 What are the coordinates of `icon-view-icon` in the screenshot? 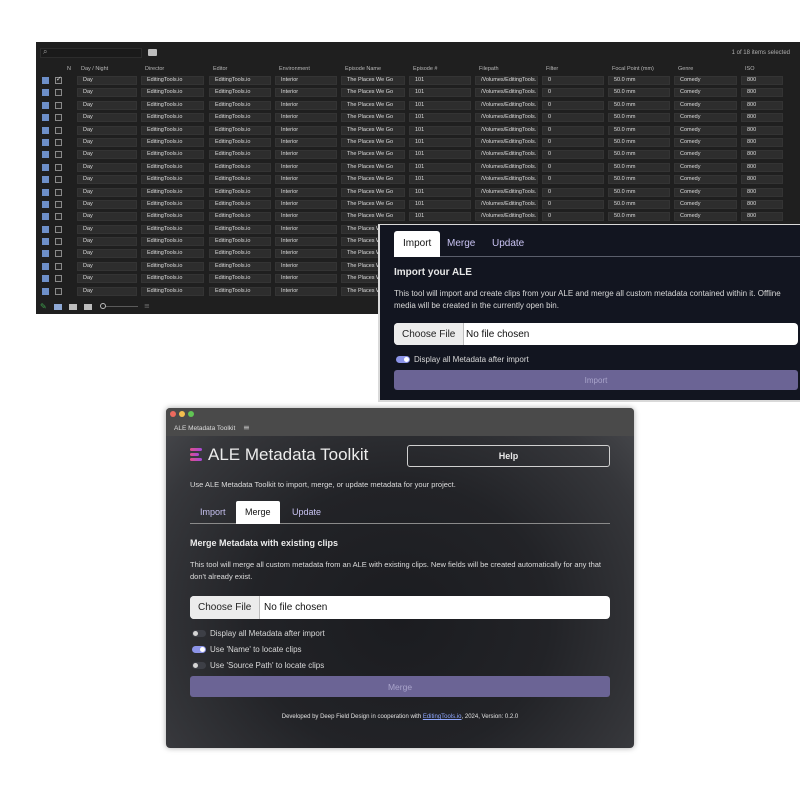 It's located at (73, 307).